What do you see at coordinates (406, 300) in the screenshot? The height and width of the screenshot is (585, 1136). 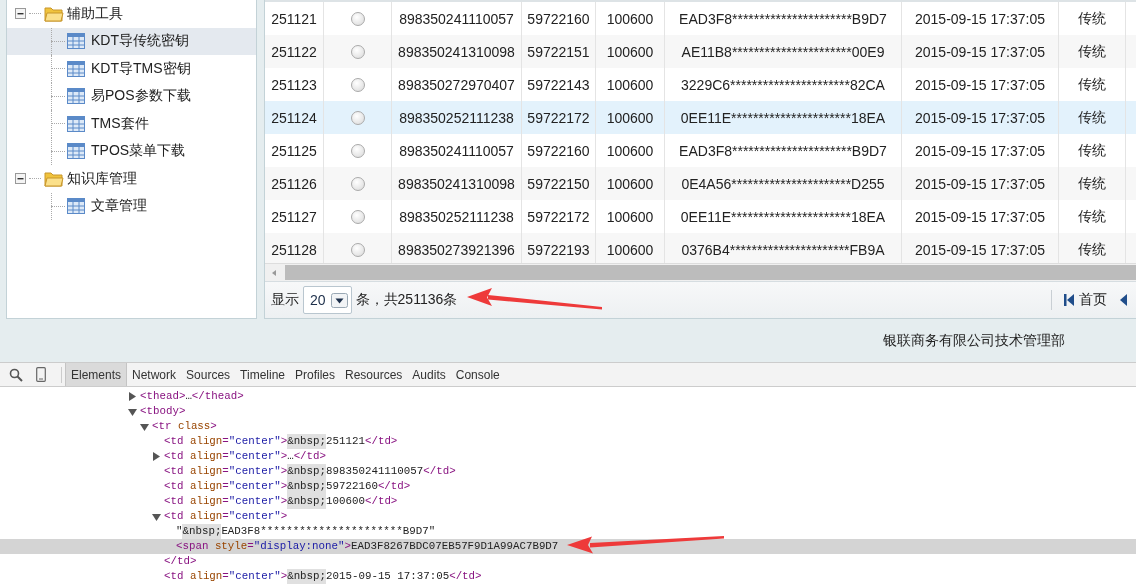 I see `record-count: 条，共251136条` at bounding box center [406, 300].